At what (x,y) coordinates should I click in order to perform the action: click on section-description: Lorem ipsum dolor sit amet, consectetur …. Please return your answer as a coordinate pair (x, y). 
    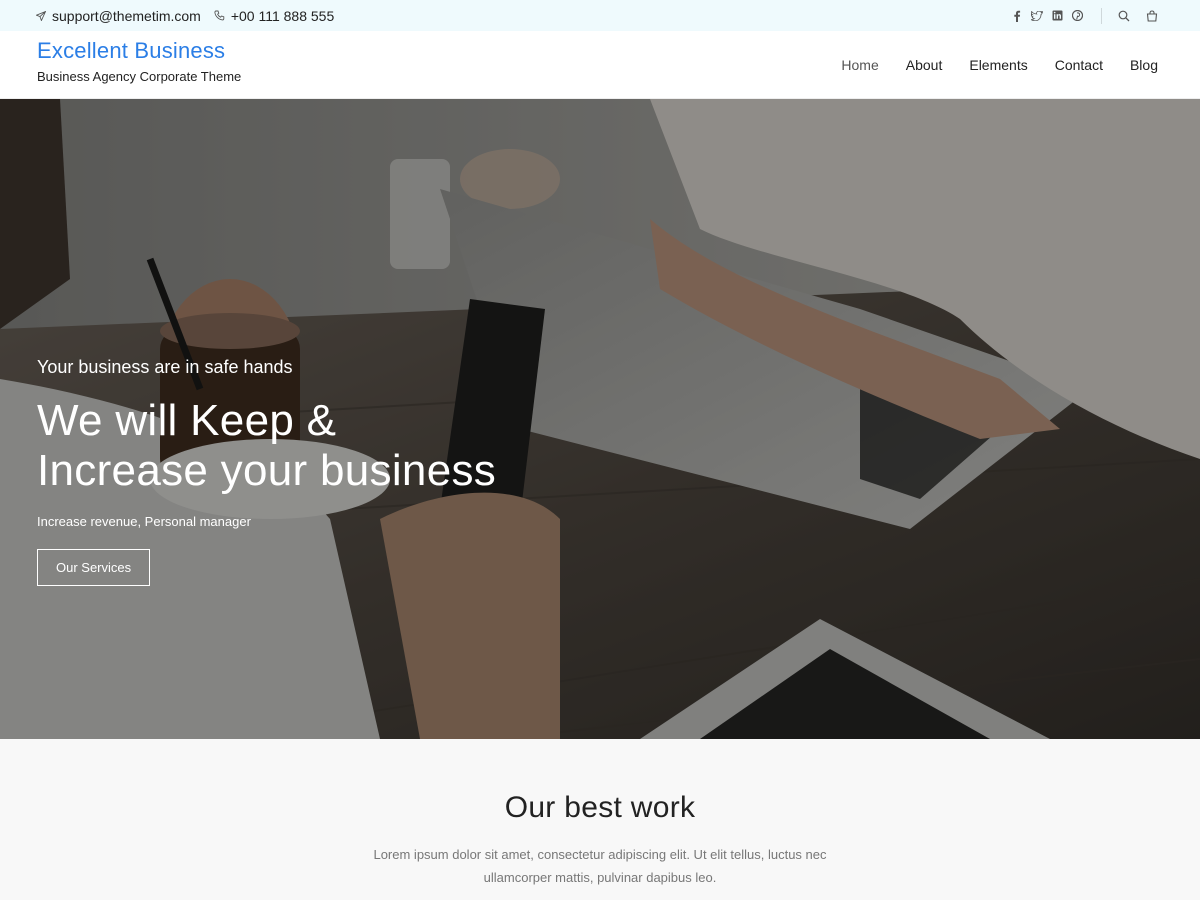
    Looking at the image, I should click on (600, 866).